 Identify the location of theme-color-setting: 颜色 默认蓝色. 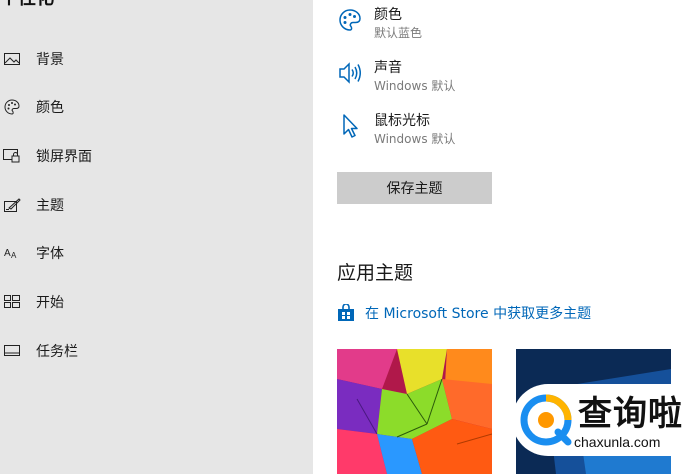
(507, 27).